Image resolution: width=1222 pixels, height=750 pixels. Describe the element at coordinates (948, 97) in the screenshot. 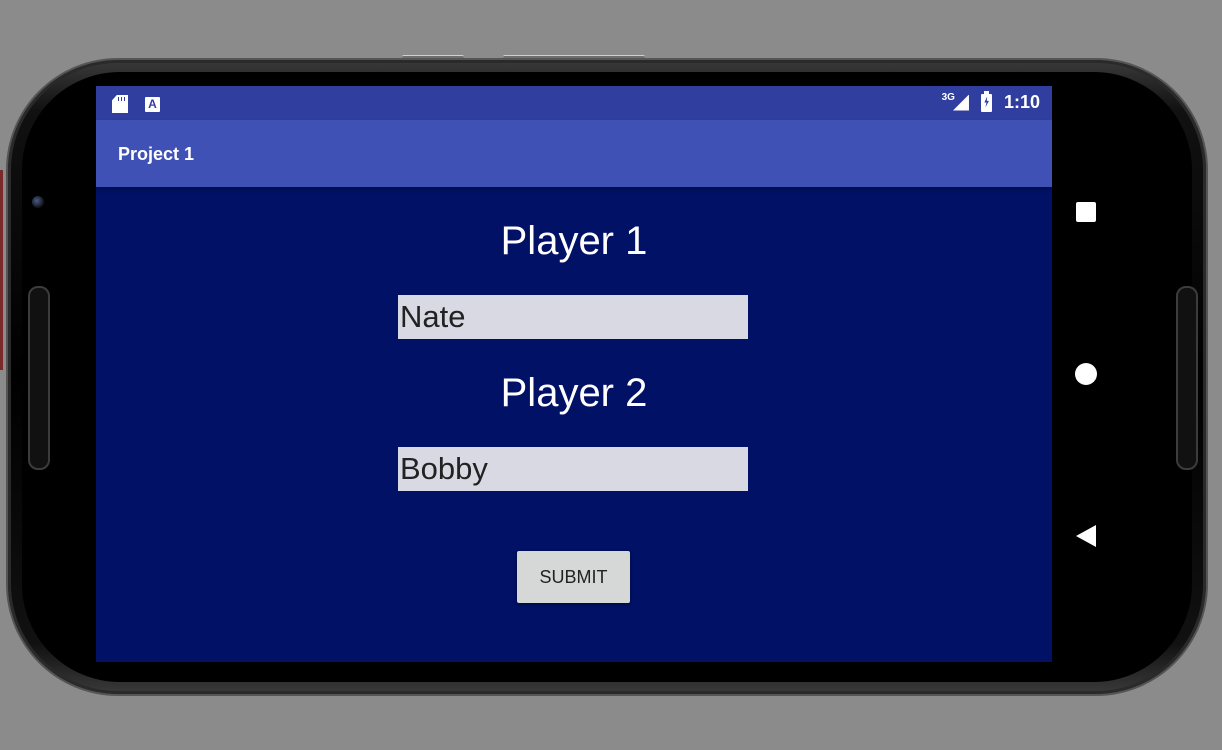

I see `network-type-label: 3G` at that location.